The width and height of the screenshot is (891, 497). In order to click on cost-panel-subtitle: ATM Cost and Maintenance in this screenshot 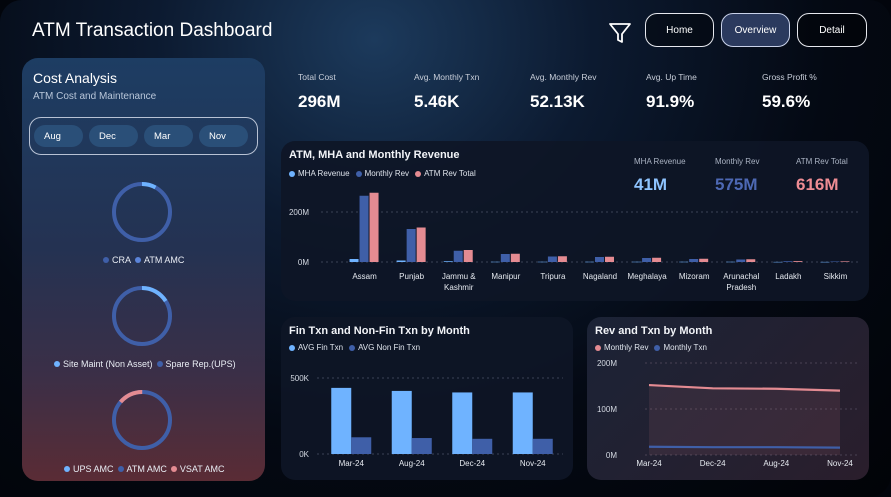, I will do `click(95, 96)`.